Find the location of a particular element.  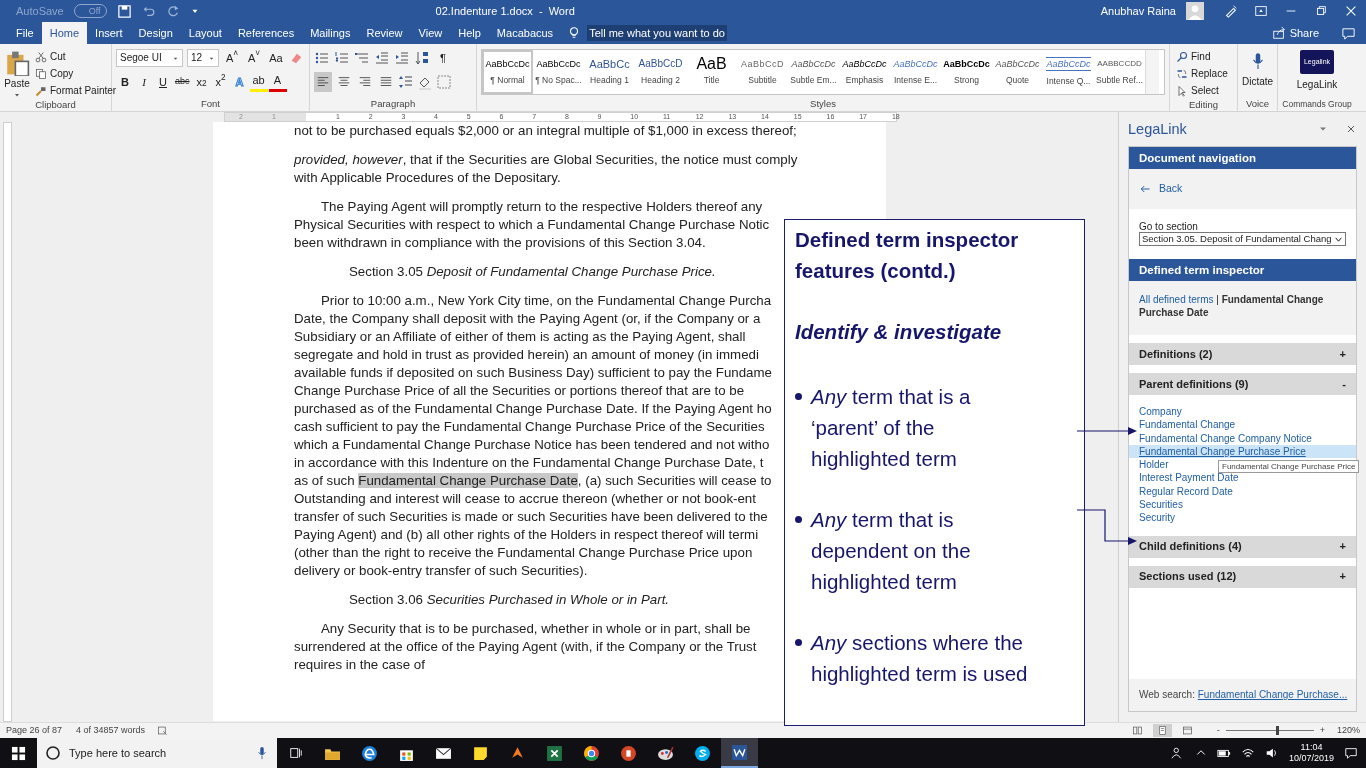

maximize-icon is located at coordinates (1321, 11).